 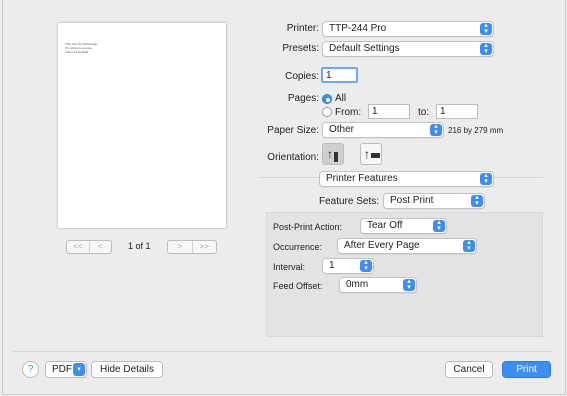 What do you see at coordinates (403, 226) in the screenshot?
I see `post-print-action-popup: Tear Off ▴ ▾` at bounding box center [403, 226].